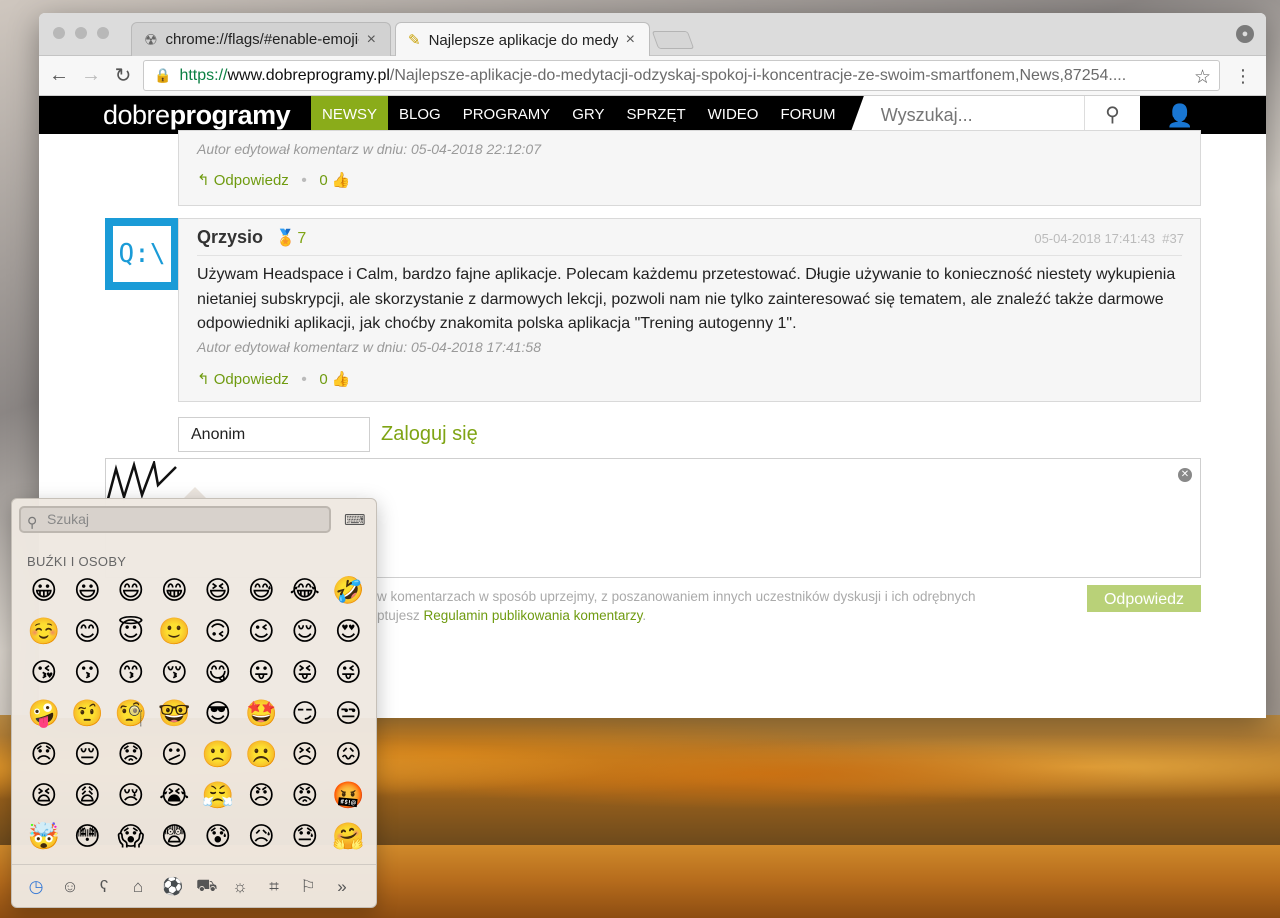  I want to click on submit-reply-button: Odpowiedz, so click(1144, 598).